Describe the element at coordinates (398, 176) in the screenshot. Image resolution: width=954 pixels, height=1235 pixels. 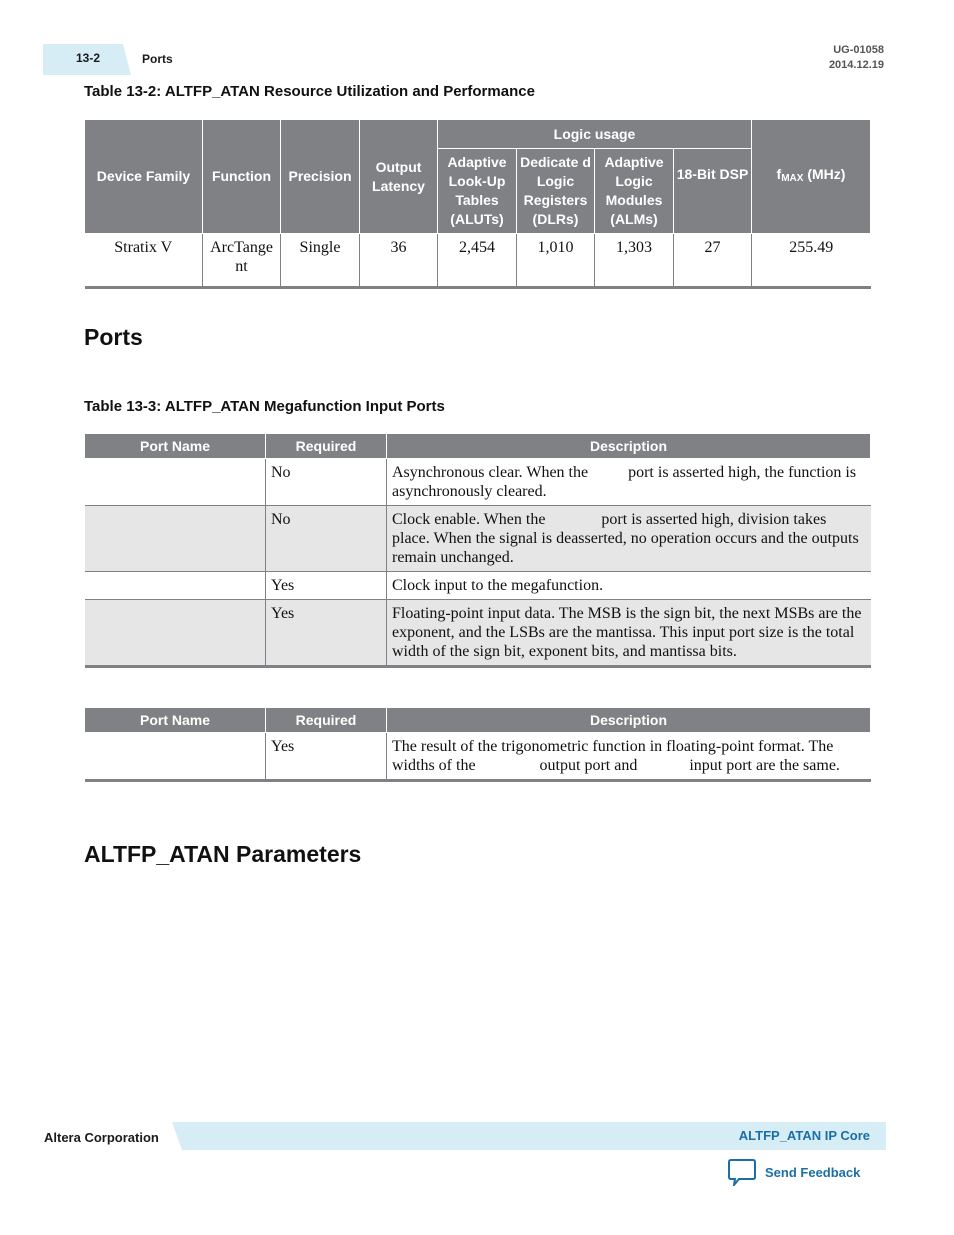
I see `col-output-latency: Output Latency` at that location.